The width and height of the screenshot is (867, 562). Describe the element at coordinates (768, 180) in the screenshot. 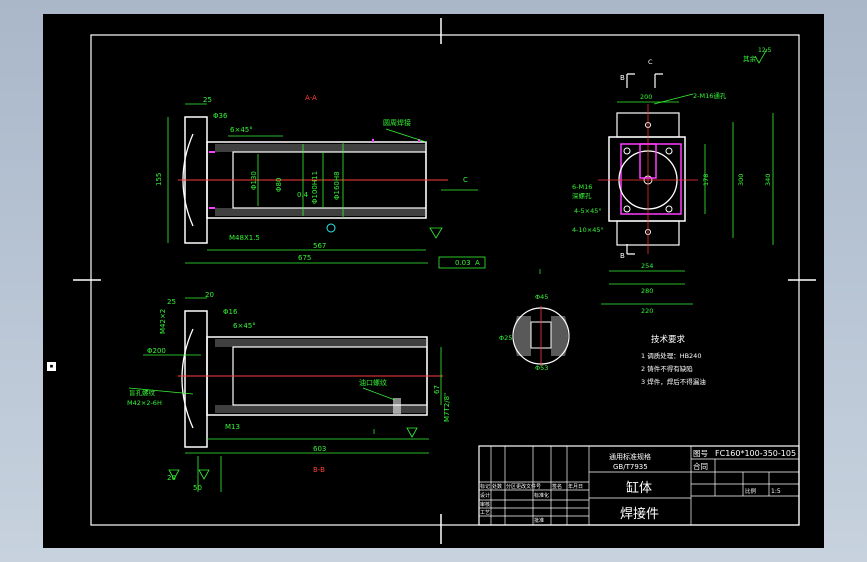

I see `c-dim-5: 340` at that location.